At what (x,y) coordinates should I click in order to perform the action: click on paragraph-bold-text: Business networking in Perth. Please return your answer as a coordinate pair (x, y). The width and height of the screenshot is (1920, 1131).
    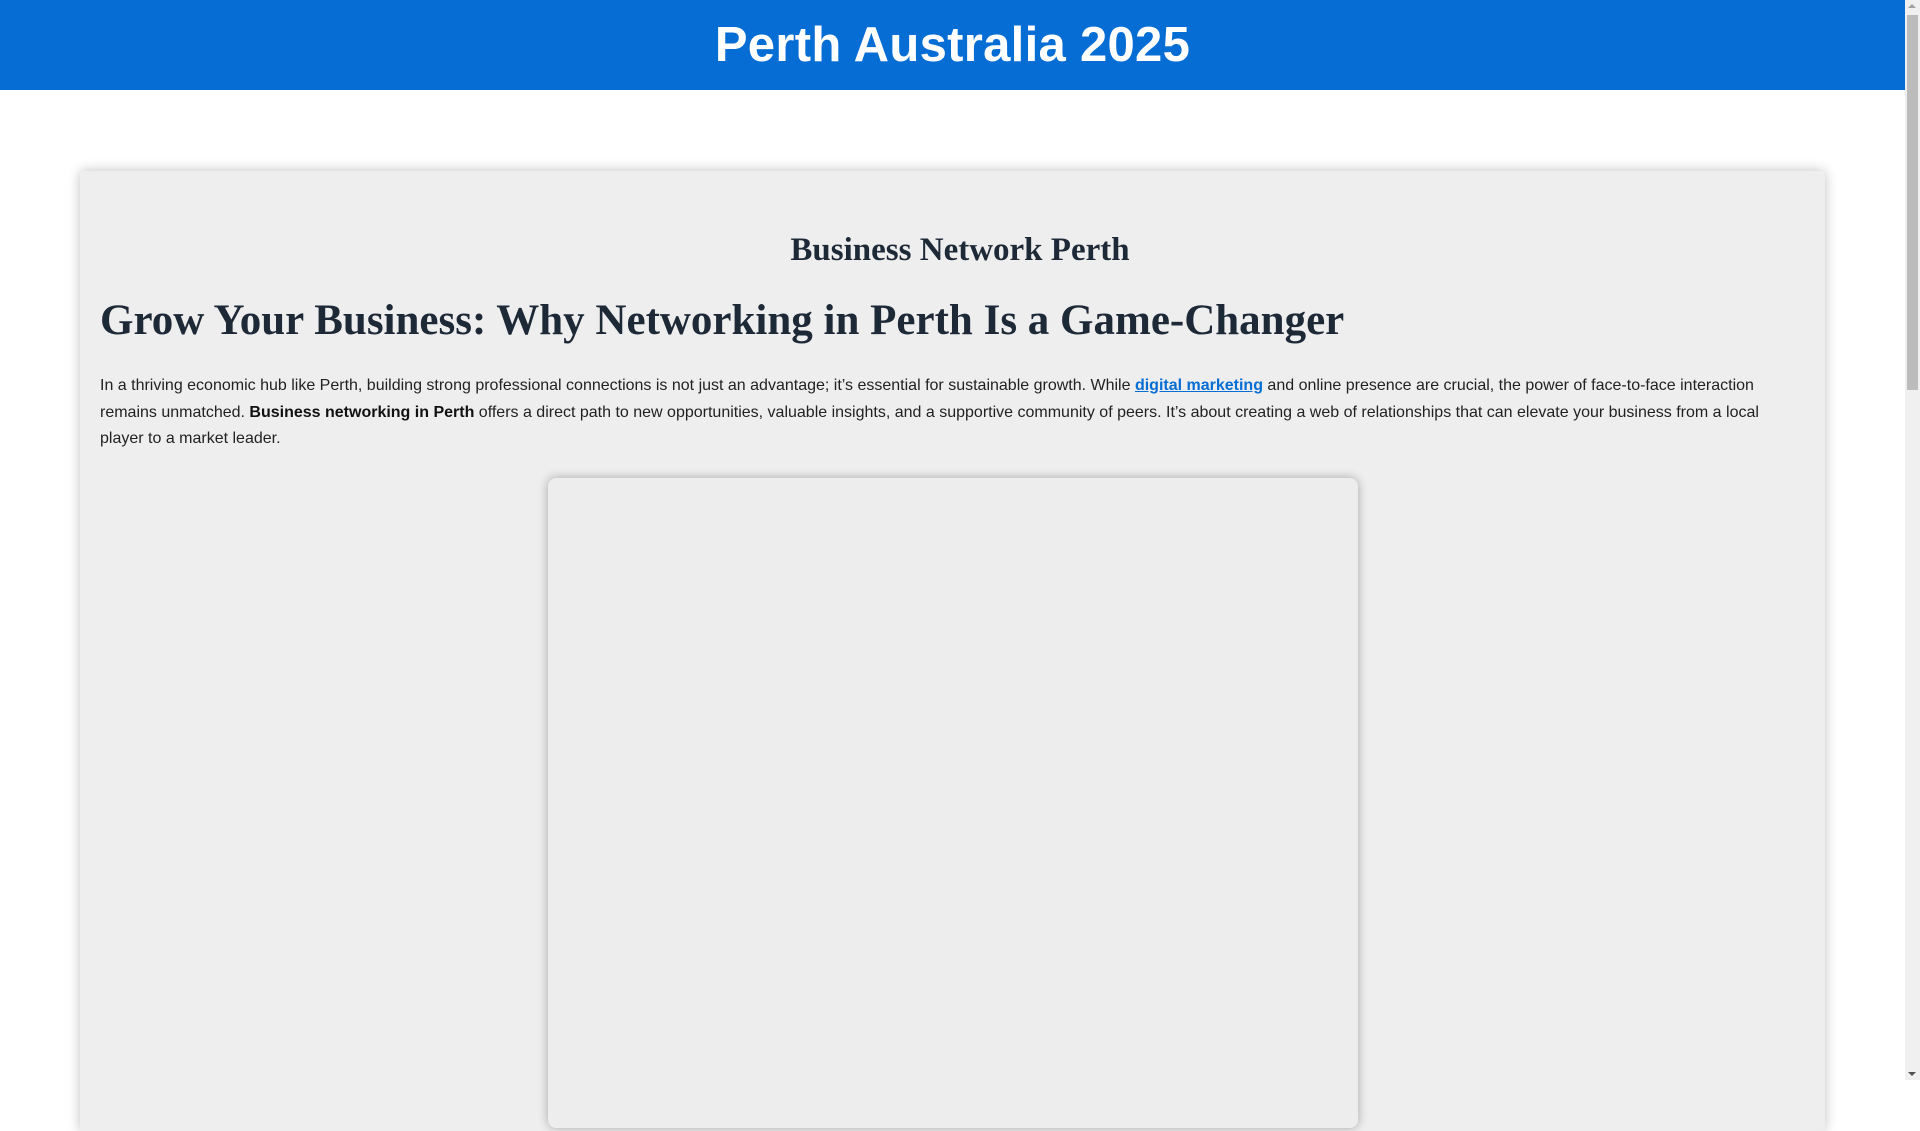
    Looking at the image, I should click on (362, 412).